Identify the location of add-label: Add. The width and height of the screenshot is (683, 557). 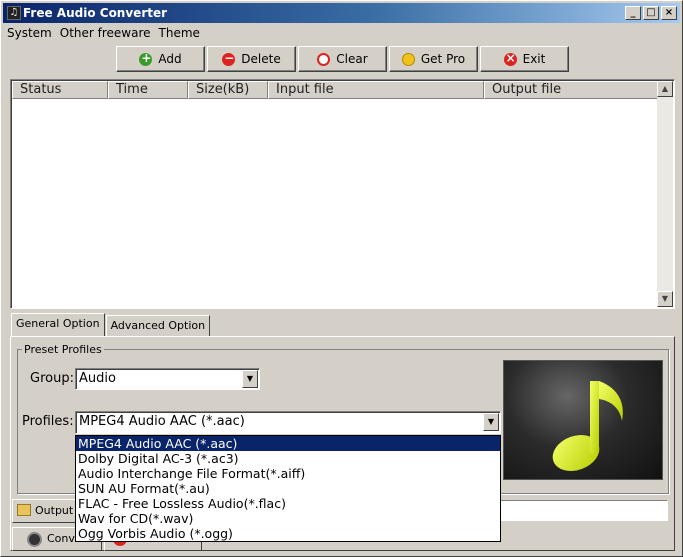
(170, 59).